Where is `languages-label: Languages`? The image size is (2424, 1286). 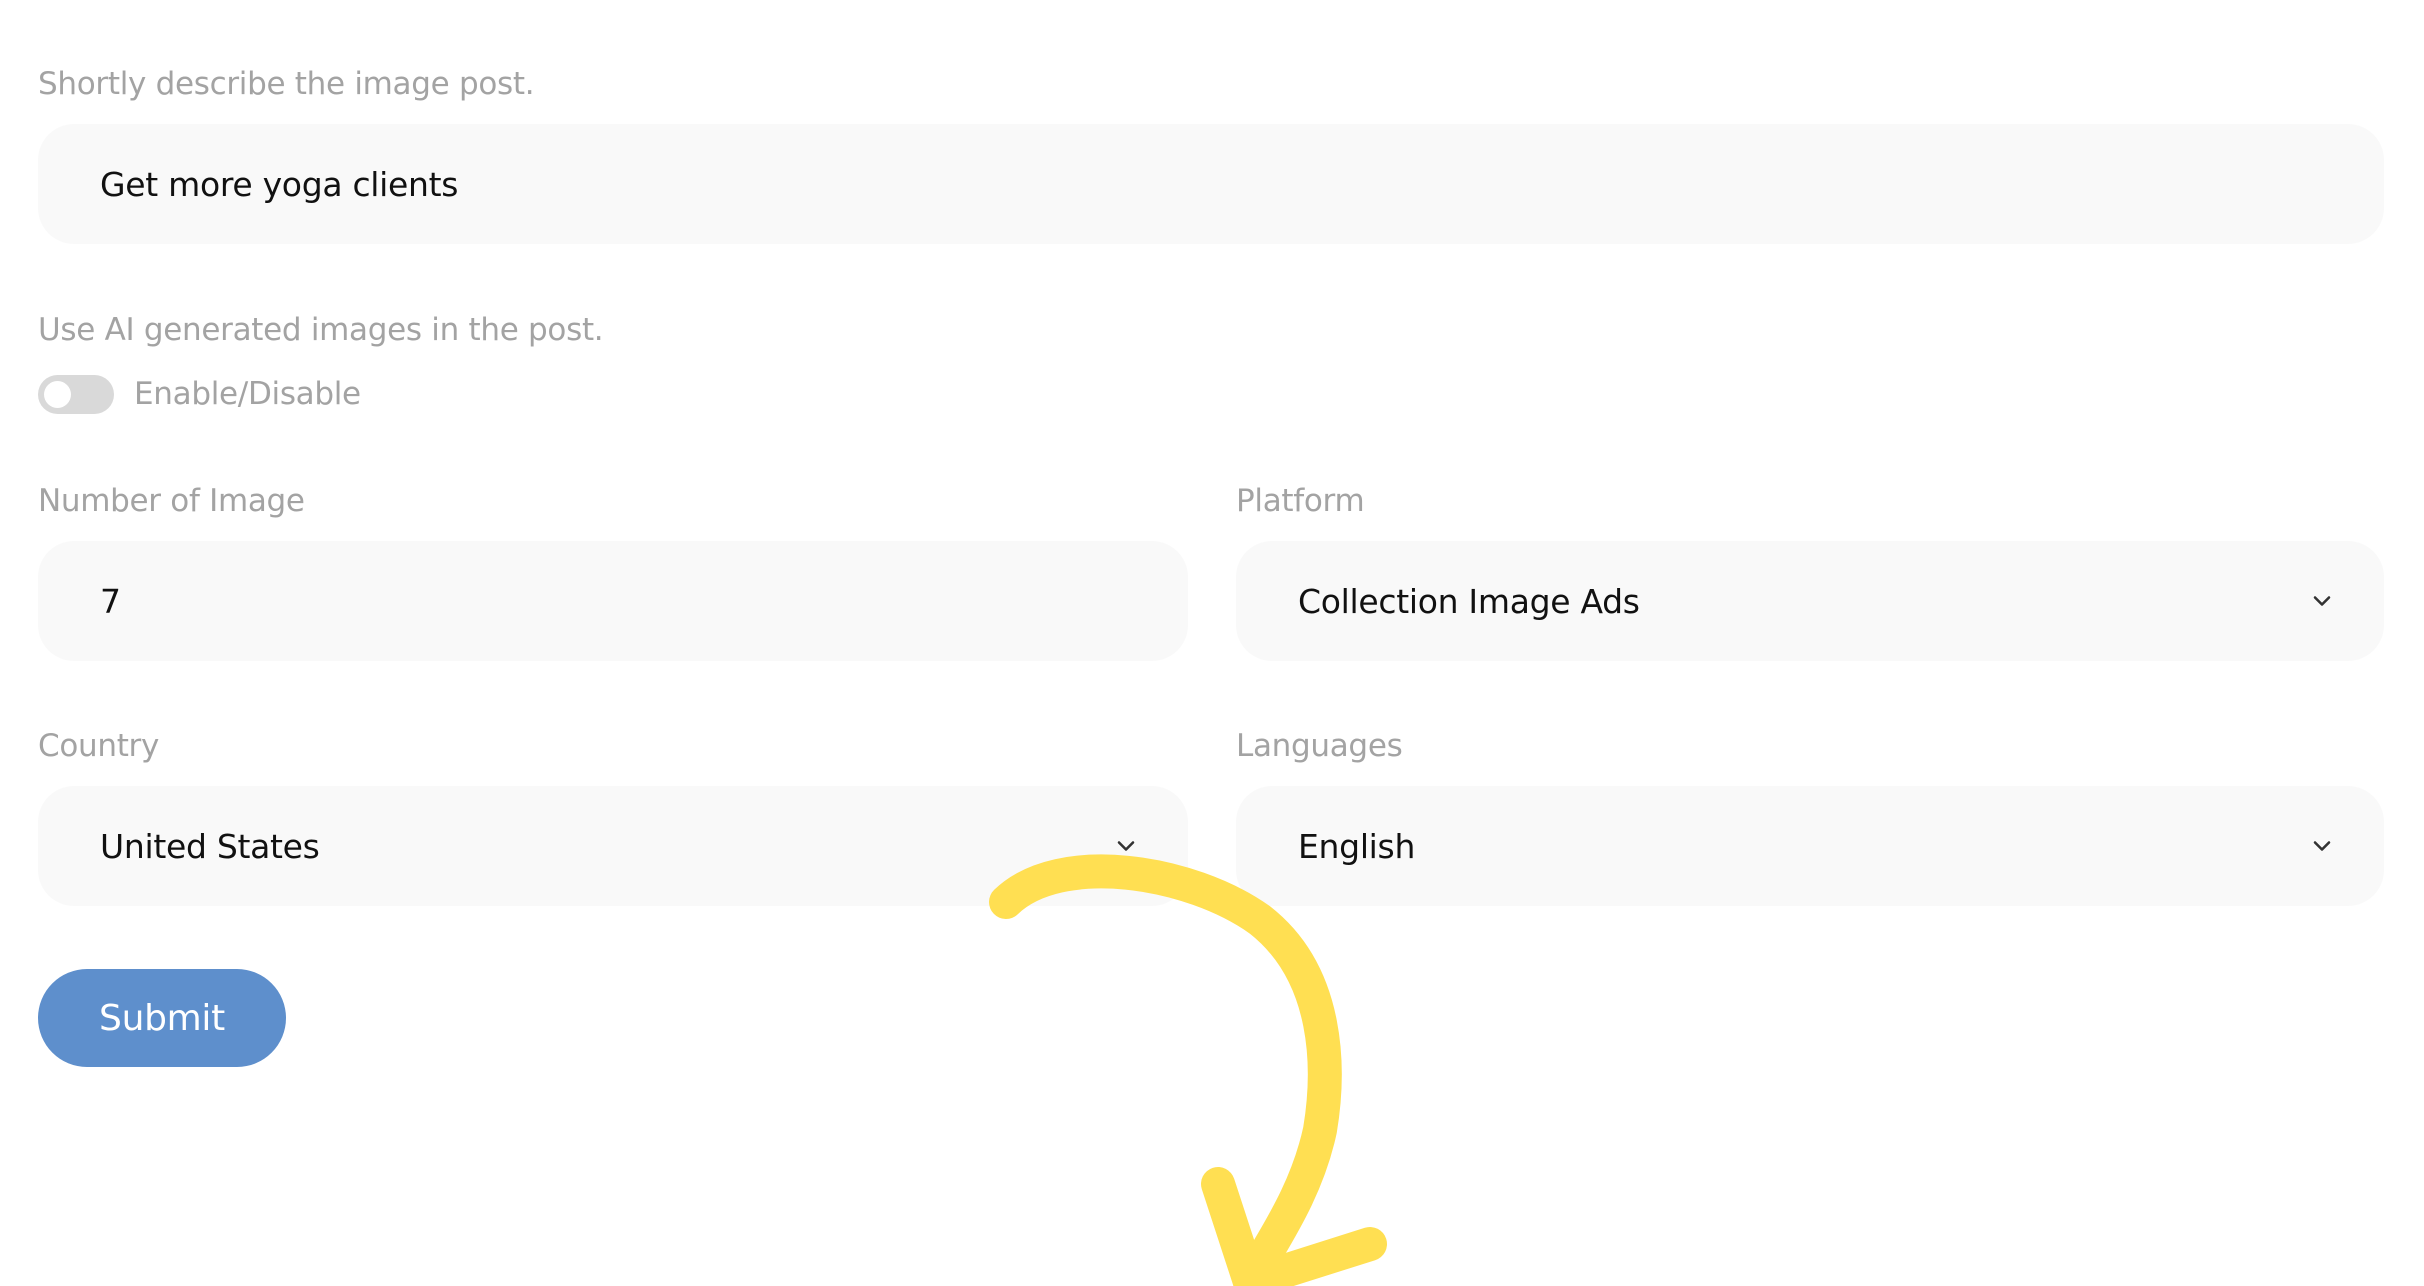 languages-label: Languages is located at coordinates (1319, 746).